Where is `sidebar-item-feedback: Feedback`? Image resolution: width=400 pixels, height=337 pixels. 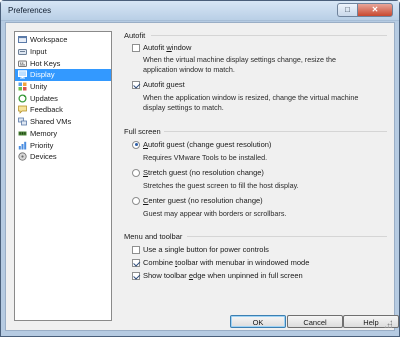
sidebar-item-feedback: Feedback is located at coordinates (63, 110).